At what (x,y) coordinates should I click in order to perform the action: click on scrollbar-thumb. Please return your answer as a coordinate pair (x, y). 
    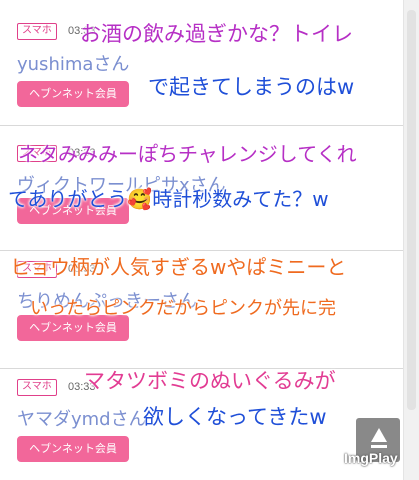
    Looking at the image, I should click on (411, 210).